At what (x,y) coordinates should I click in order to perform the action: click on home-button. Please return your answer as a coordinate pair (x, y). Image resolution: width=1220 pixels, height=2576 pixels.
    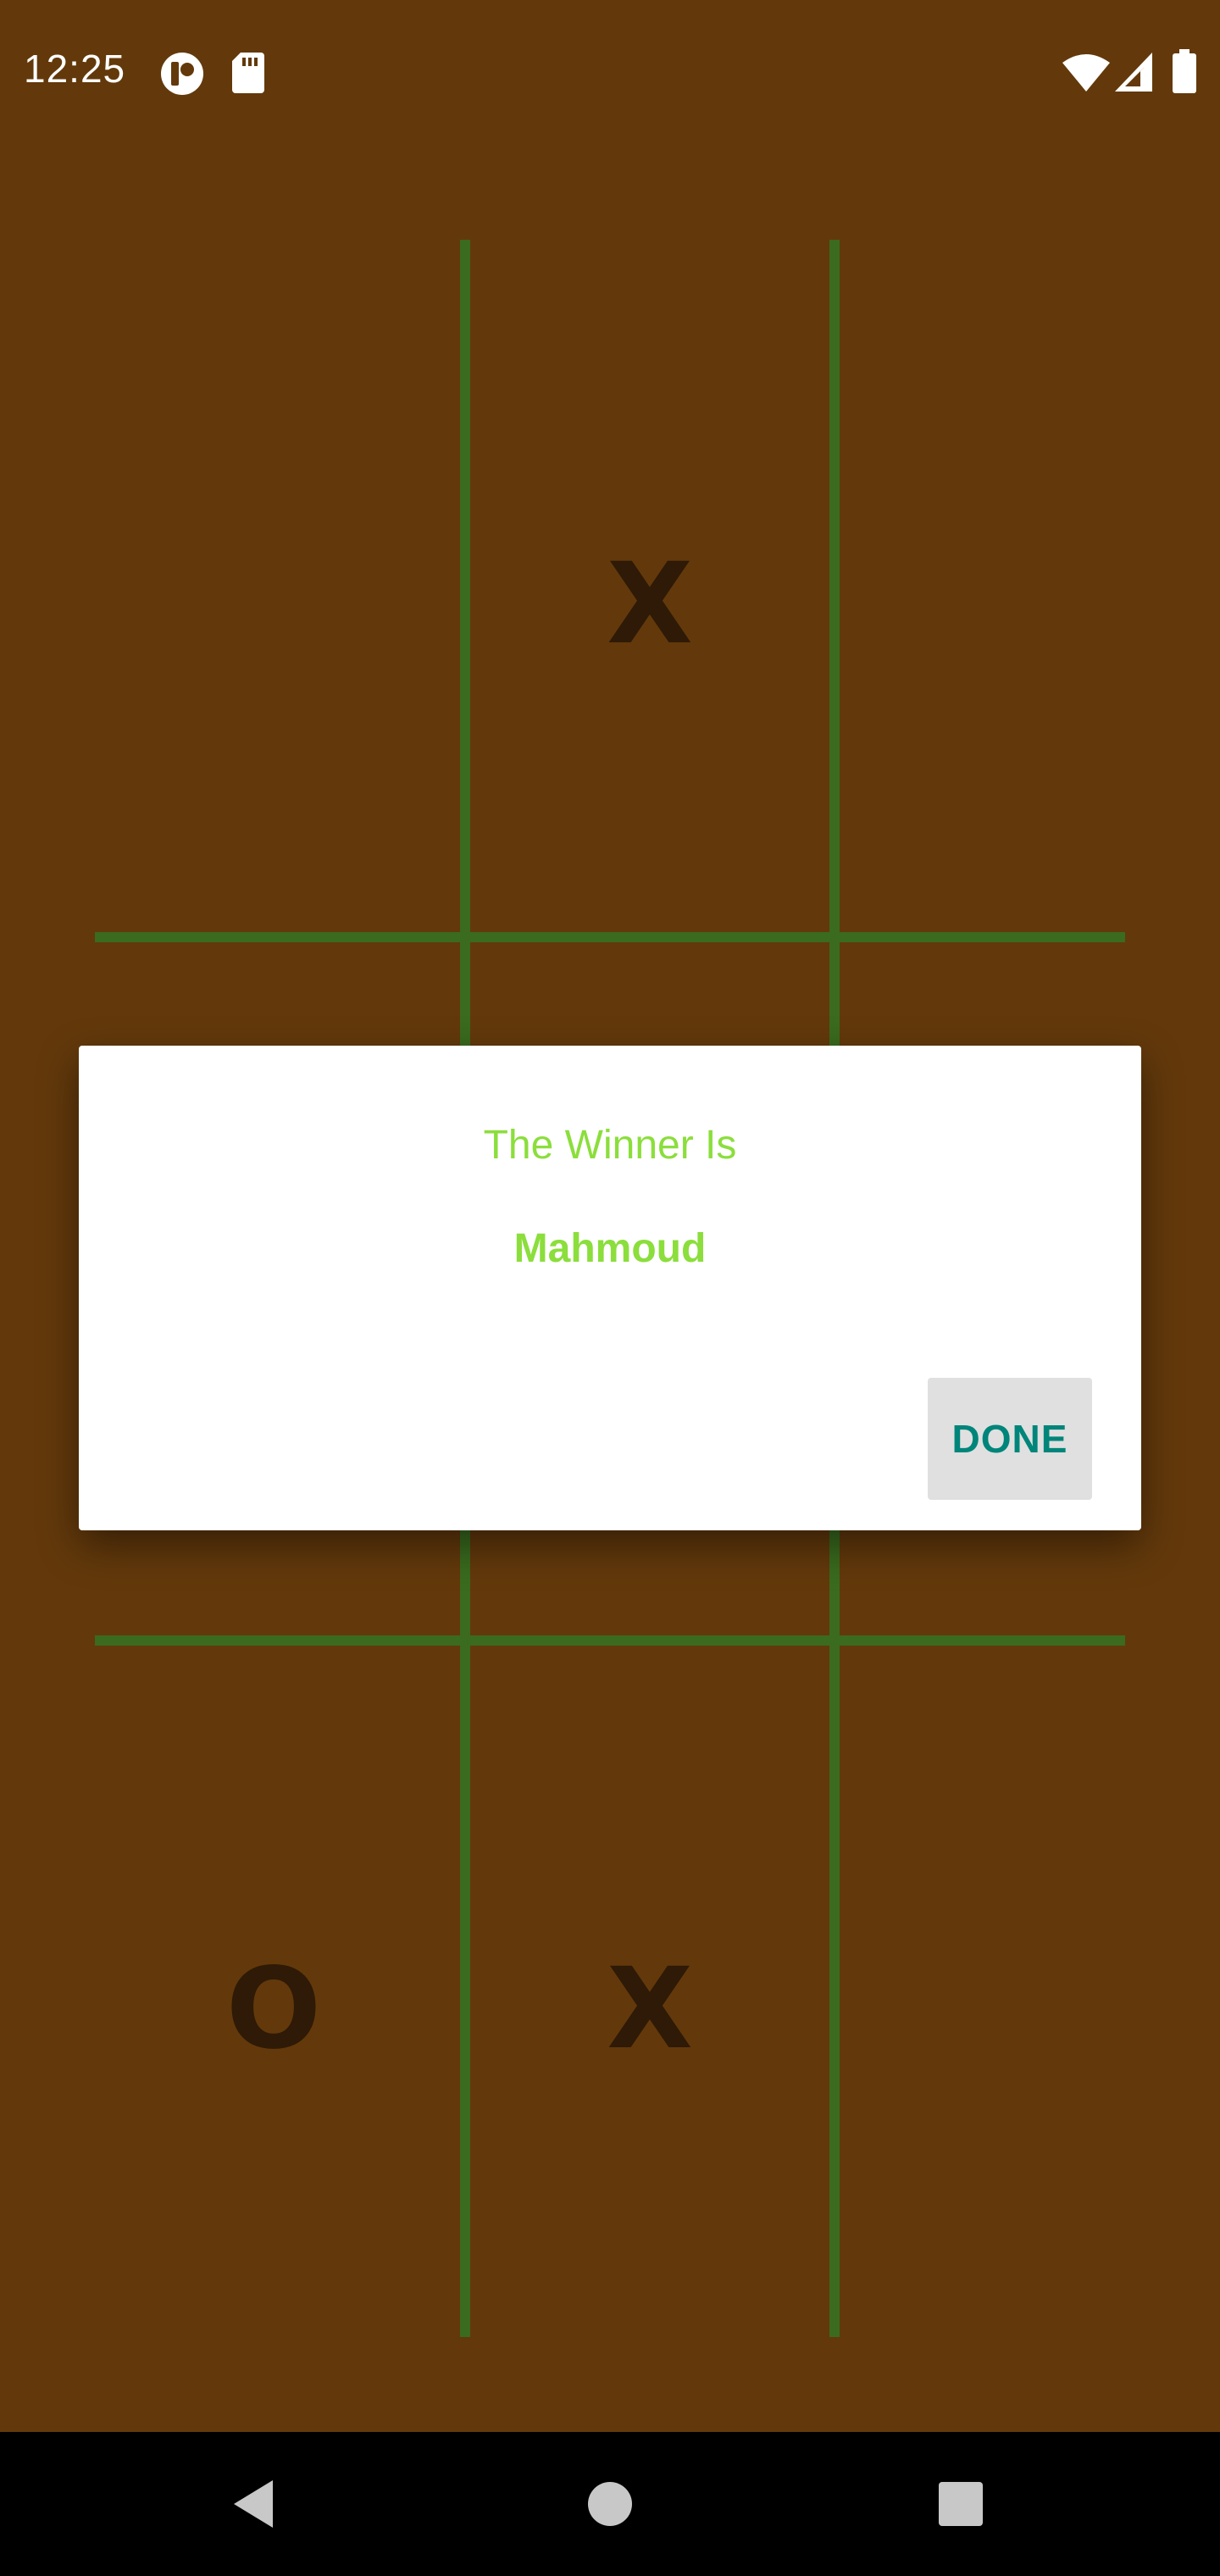
    Looking at the image, I should click on (610, 2504).